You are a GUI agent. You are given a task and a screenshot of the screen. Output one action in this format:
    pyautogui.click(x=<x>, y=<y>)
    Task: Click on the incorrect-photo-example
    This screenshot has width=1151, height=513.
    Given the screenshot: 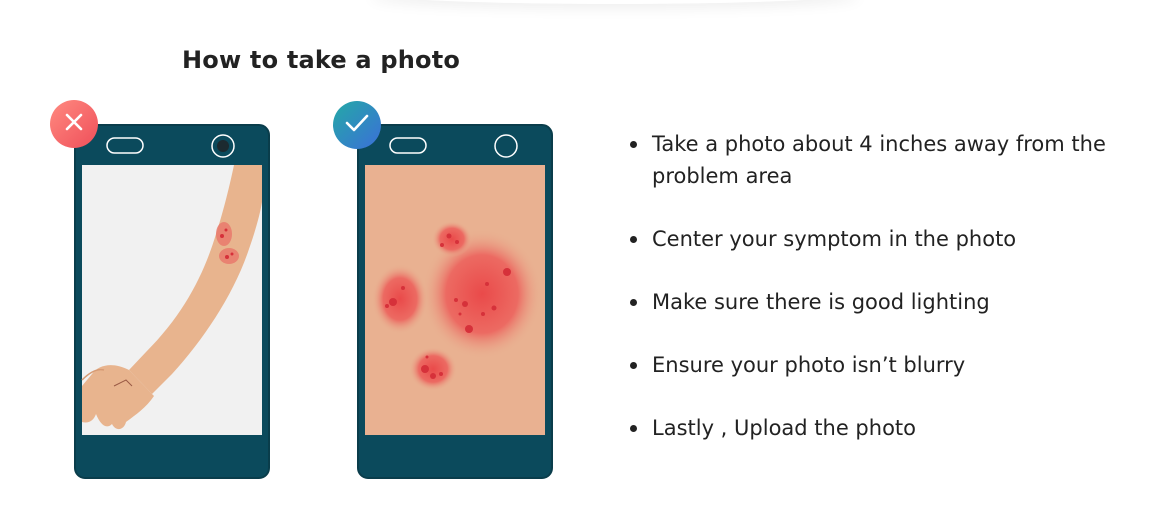 What is the action you would take?
    pyautogui.click(x=172, y=301)
    